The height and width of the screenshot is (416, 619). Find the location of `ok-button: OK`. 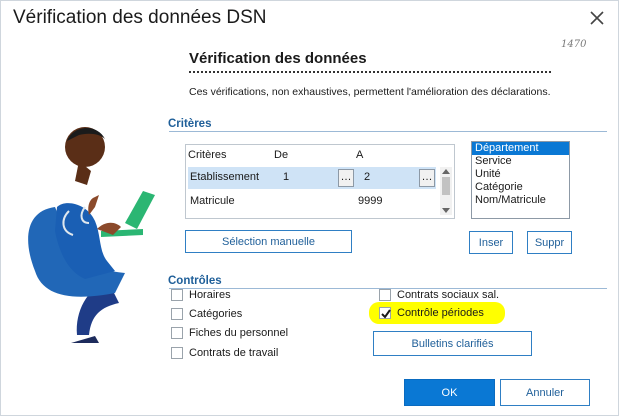

ok-button: OK is located at coordinates (449, 392).